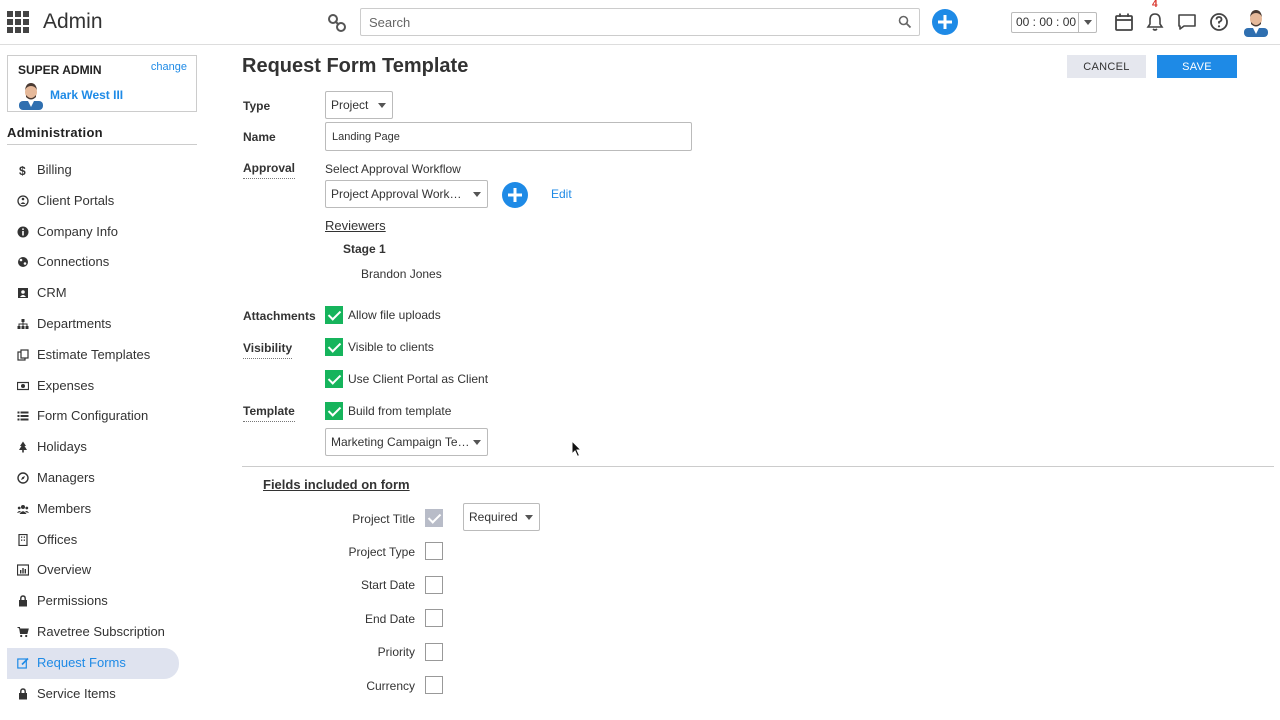 This screenshot has width=1280, height=720. Describe the element at coordinates (62, 447) in the screenshot. I see `sidebar-item-label: Holidays` at that location.